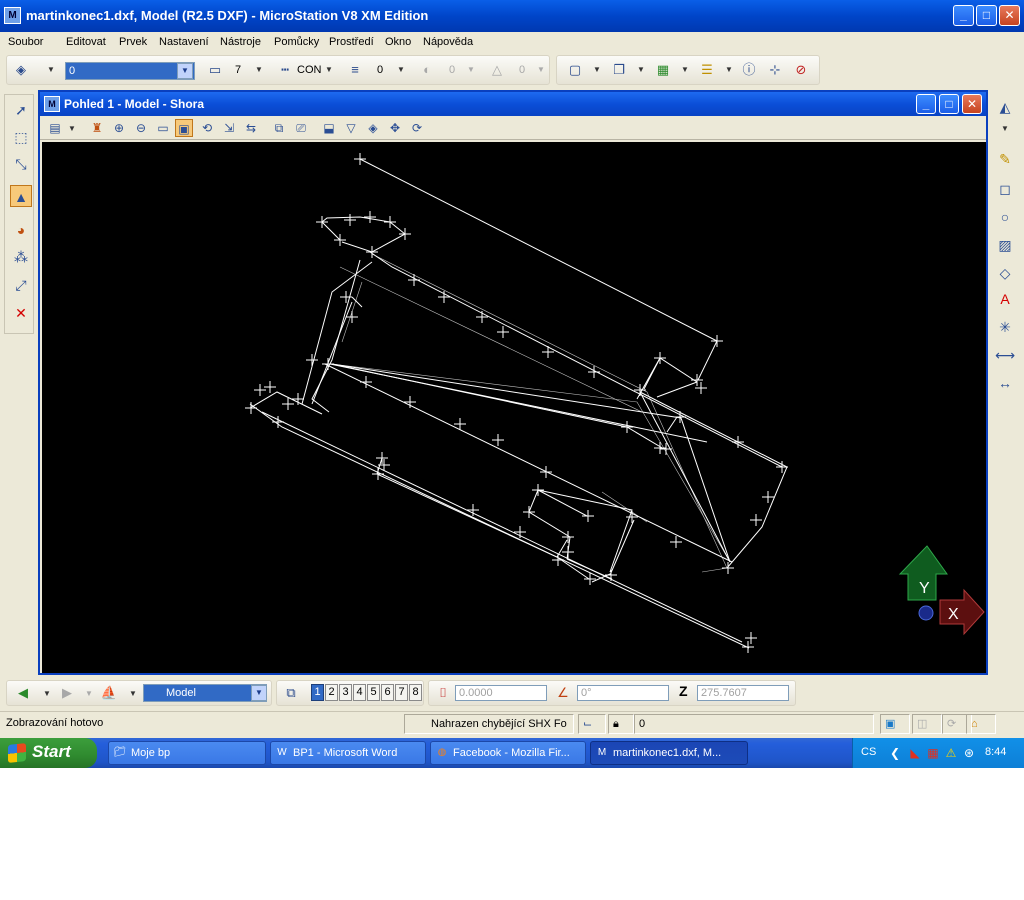 The height and width of the screenshot is (900, 1024). I want to click on tray-arrow-icon: ❮, so click(895, 753).